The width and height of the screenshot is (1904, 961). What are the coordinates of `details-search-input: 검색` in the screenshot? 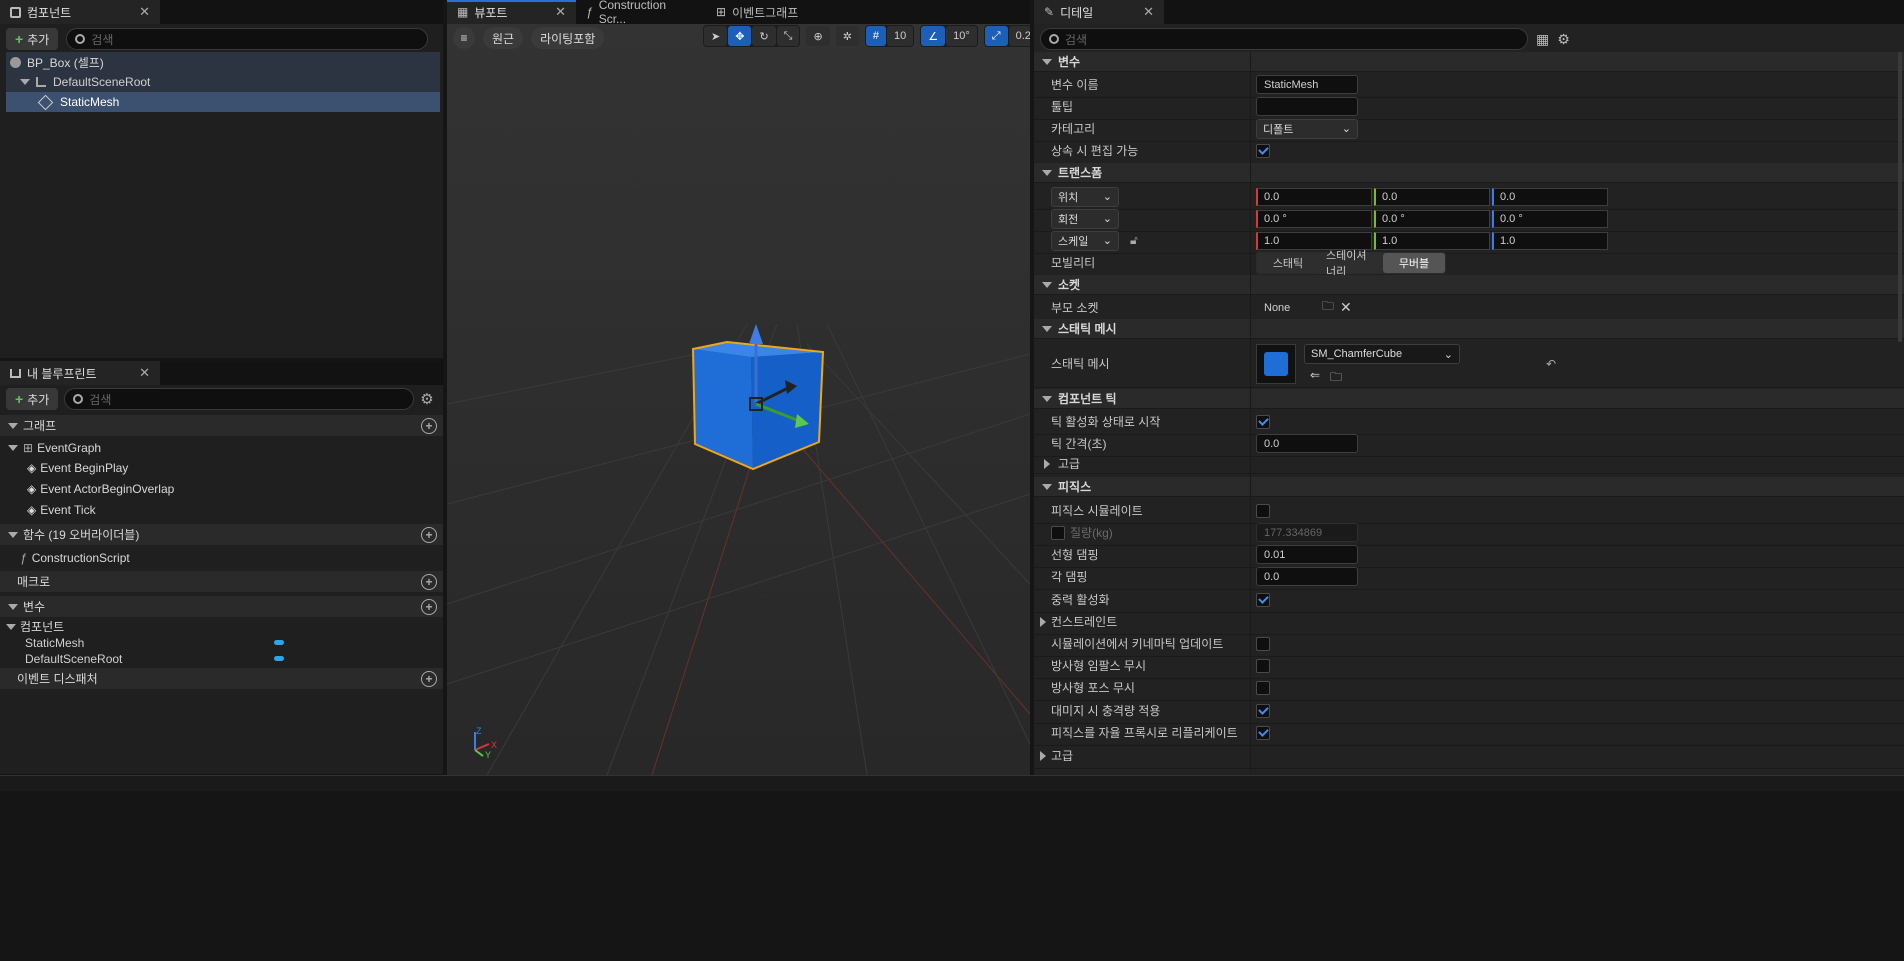 It's located at (1284, 39).